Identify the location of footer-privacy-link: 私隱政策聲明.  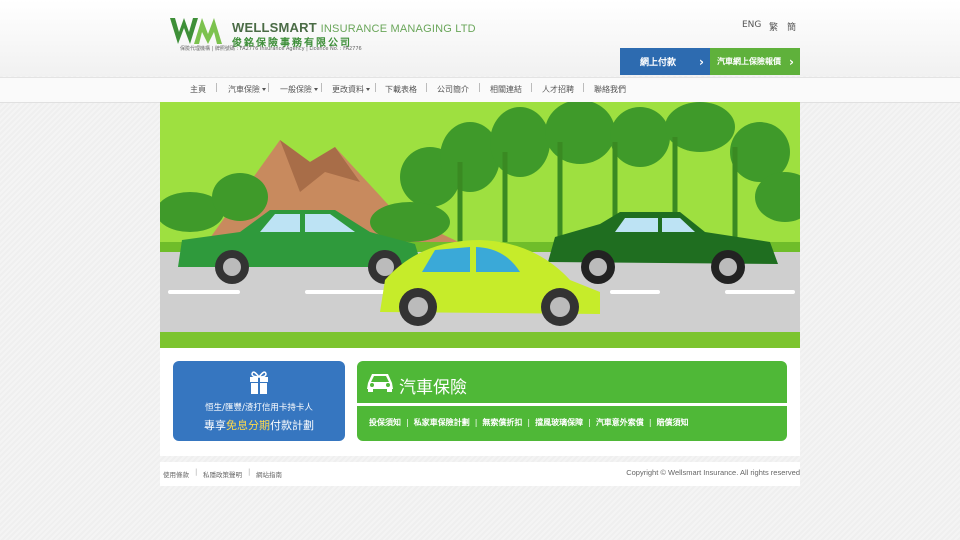
(222, 474).